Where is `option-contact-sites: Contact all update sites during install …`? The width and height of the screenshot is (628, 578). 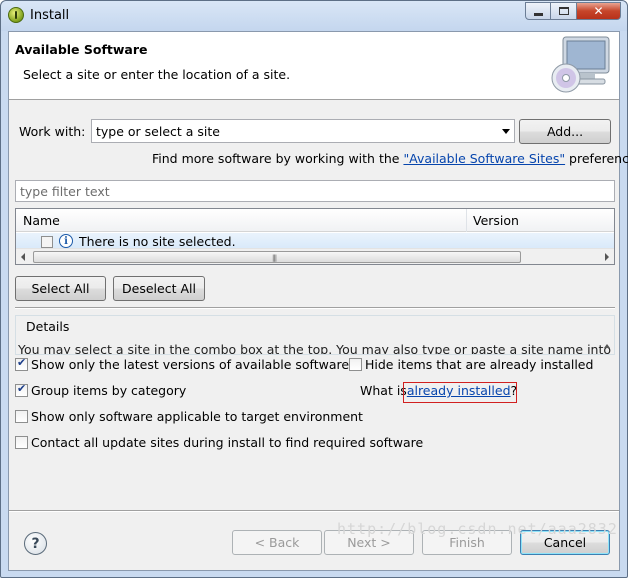
option-contact-sites: Contact all update sites during install … is located at coordinates (219, 442).